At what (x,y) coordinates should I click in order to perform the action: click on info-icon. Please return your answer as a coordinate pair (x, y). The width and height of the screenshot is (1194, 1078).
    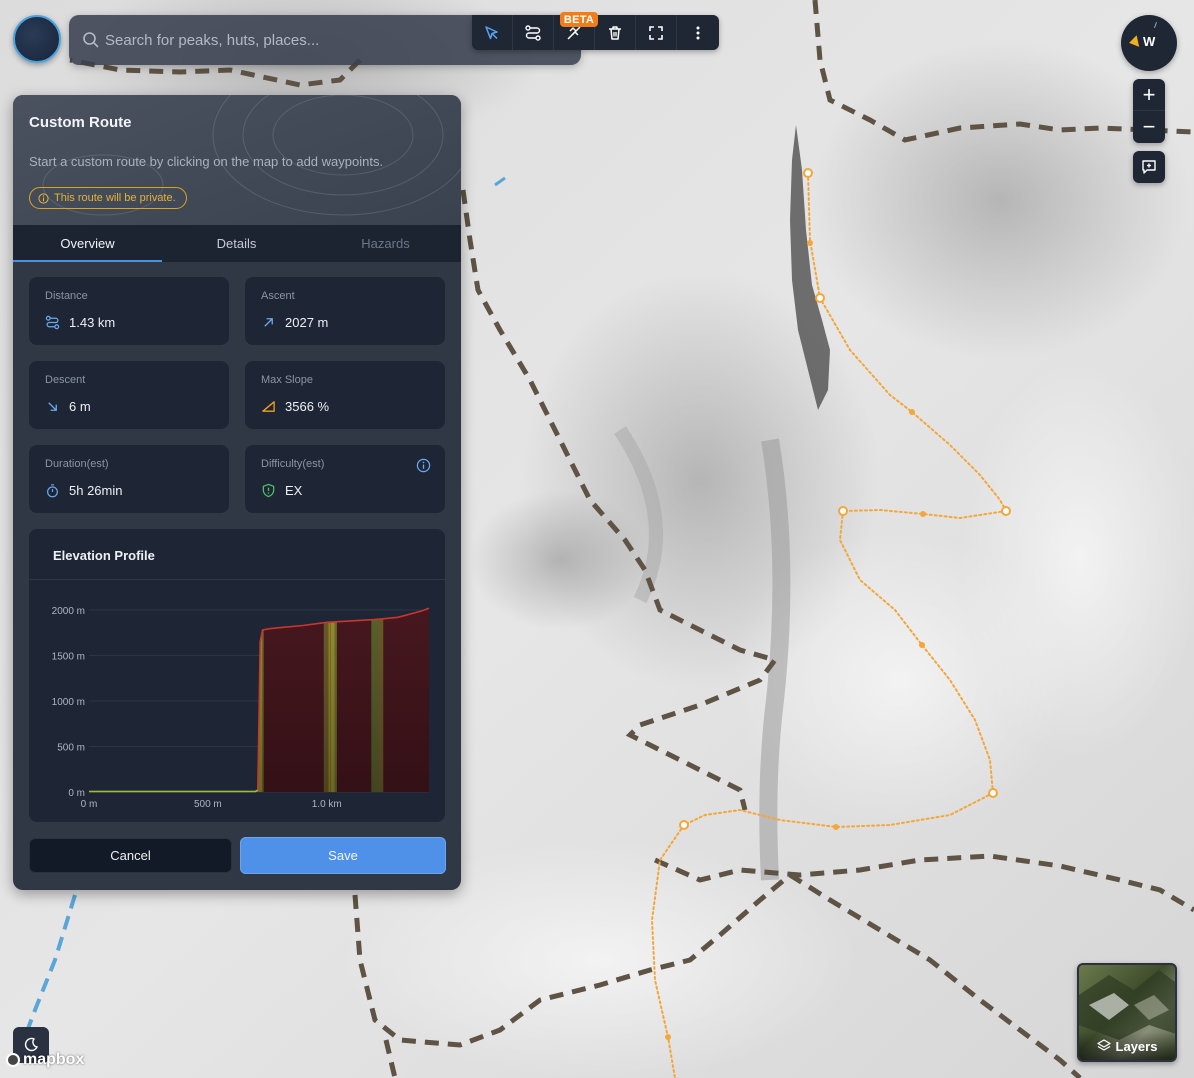
    Looking at the image, I should click on (43, 198).